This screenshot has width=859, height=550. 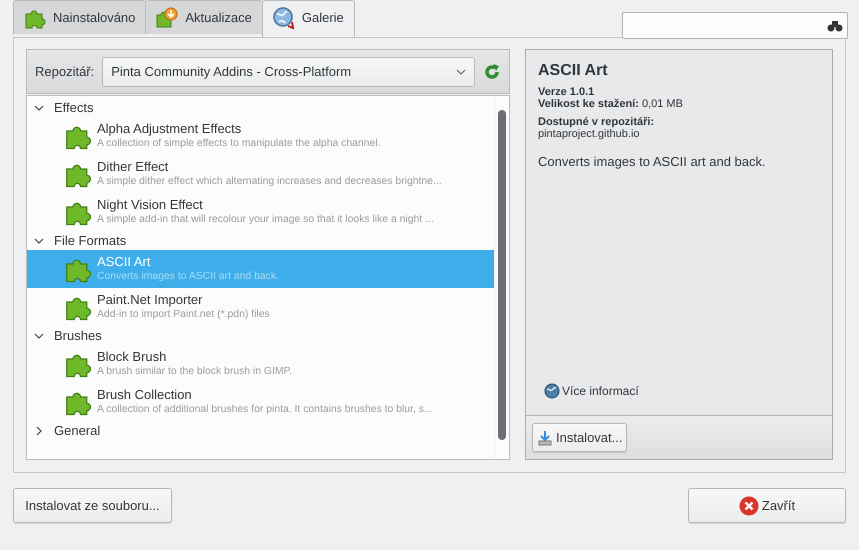 What do you see at coordinates (288, 71) in the screenshot?
I see `repository-dropdown: Pinta Community Addins - Cross-Platform` at bounding box center [288, 71].